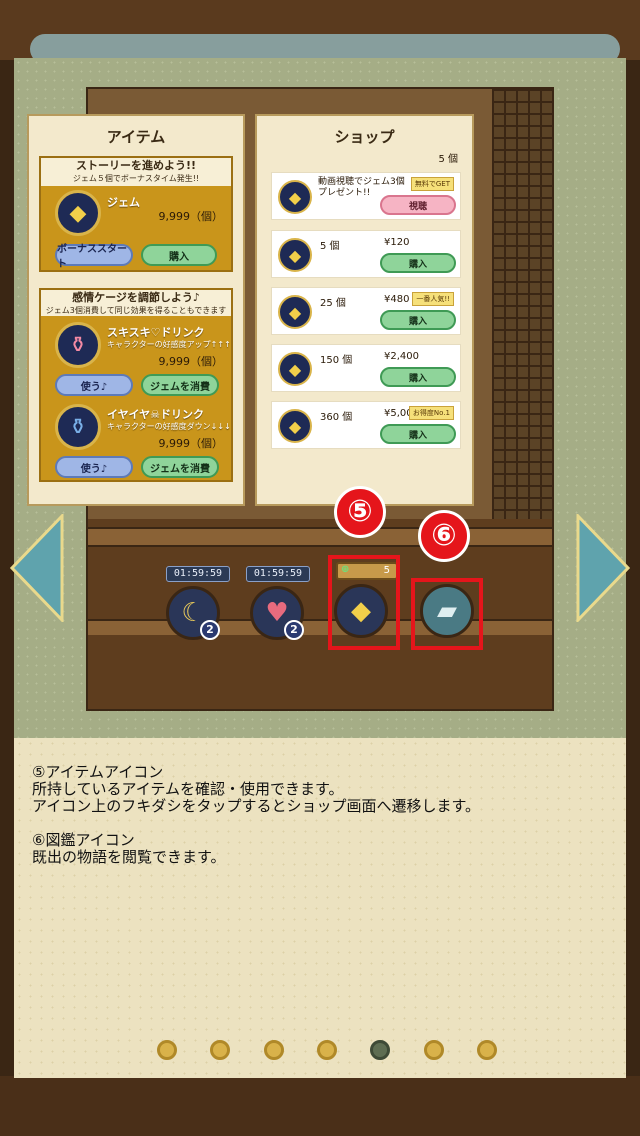 The height and width of the screenshot is (1136, 640). I want to click on marker-6: ⑥, so click(444, 536).